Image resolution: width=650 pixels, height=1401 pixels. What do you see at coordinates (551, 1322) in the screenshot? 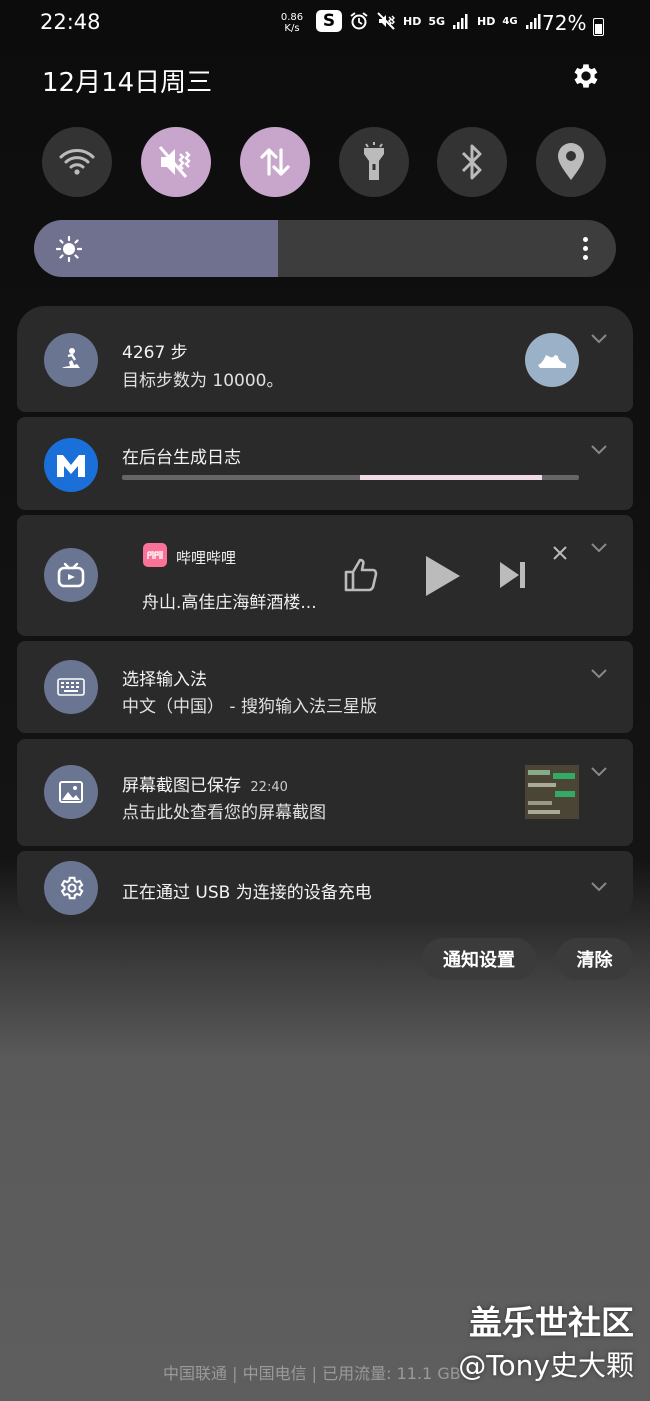
I see `watermark-title: 盖乐世社区` at bounding box center [551, 1322].